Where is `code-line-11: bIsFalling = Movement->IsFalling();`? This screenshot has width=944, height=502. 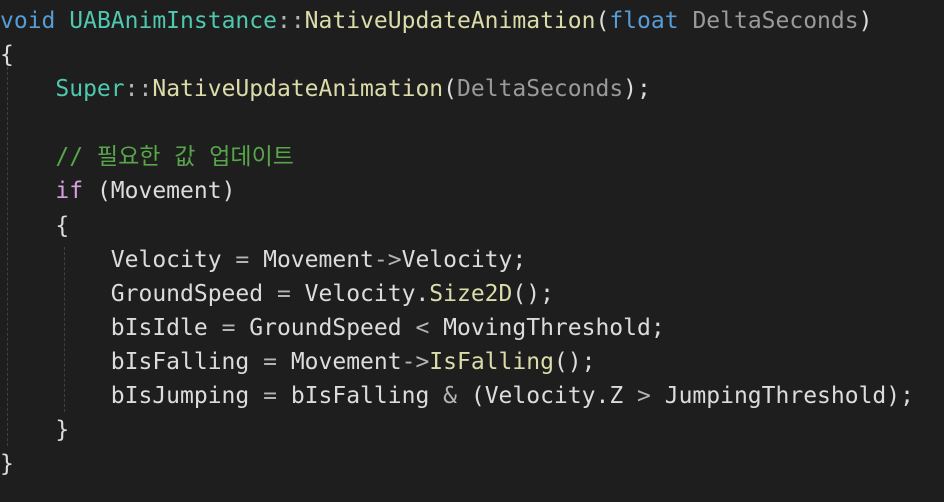 code-line-11: bIsFalling = Movement->IsFalling(); is located at coordinates (298, 362).